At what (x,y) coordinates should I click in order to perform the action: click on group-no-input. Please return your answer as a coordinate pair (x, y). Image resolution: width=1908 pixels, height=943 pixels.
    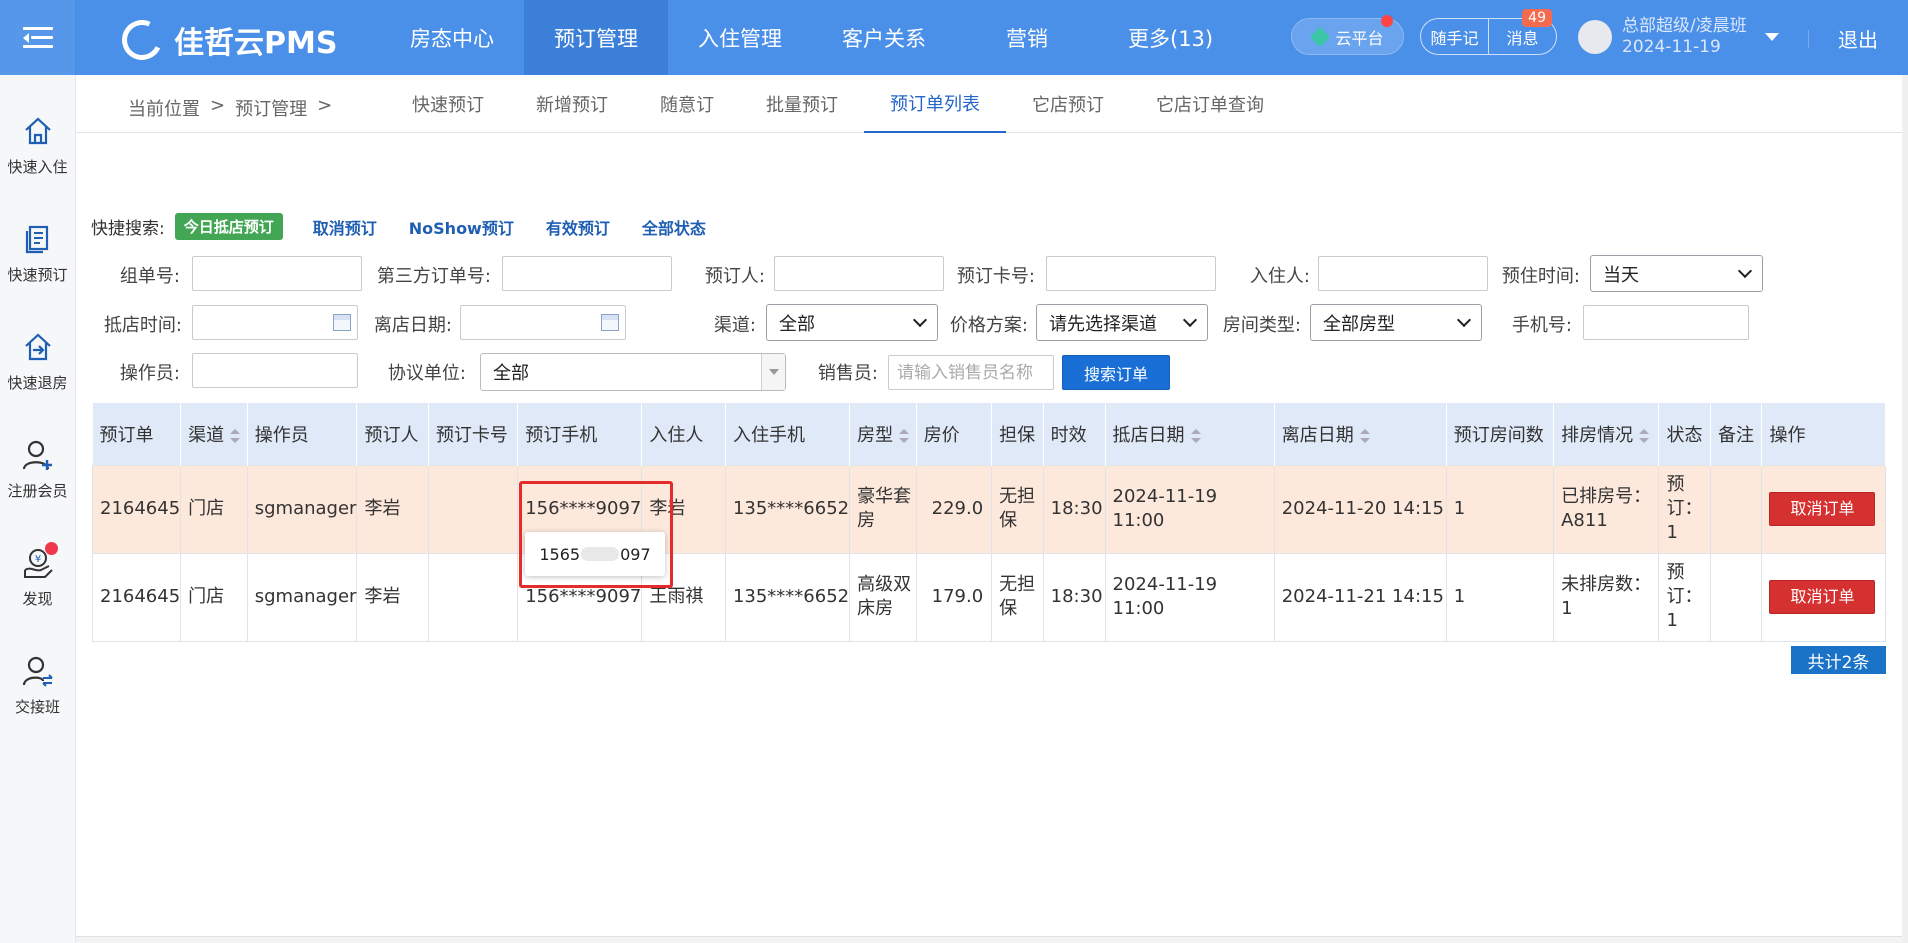
    Looking at the image, I should click on (277, 273).